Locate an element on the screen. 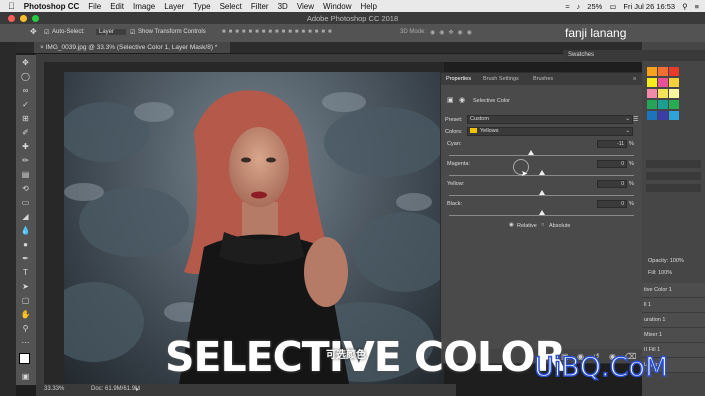  more-tools-icon: ⋯ is located at coordinates (25, 343).